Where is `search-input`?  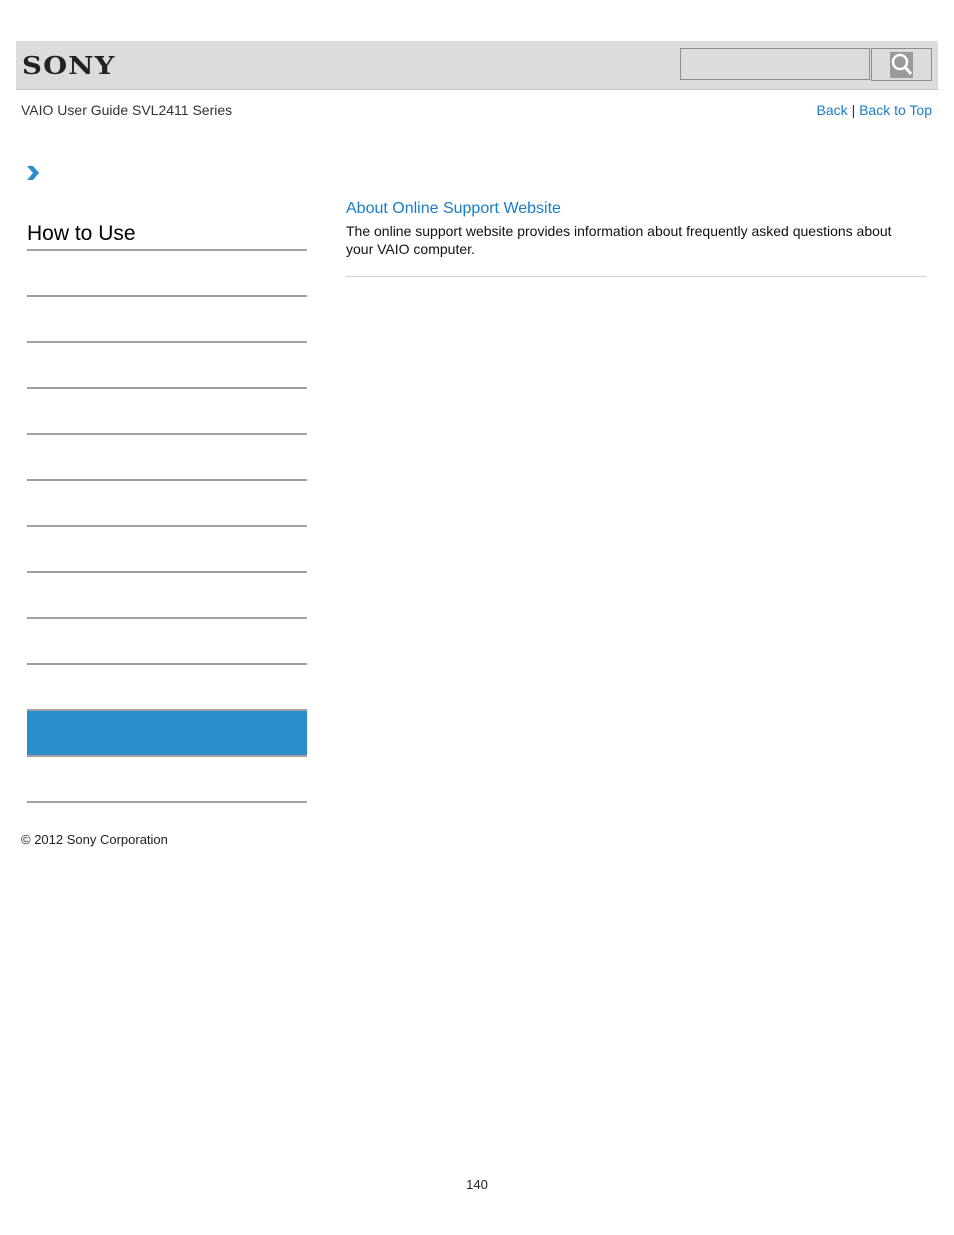
search-input is located at coordinates (775, 64).